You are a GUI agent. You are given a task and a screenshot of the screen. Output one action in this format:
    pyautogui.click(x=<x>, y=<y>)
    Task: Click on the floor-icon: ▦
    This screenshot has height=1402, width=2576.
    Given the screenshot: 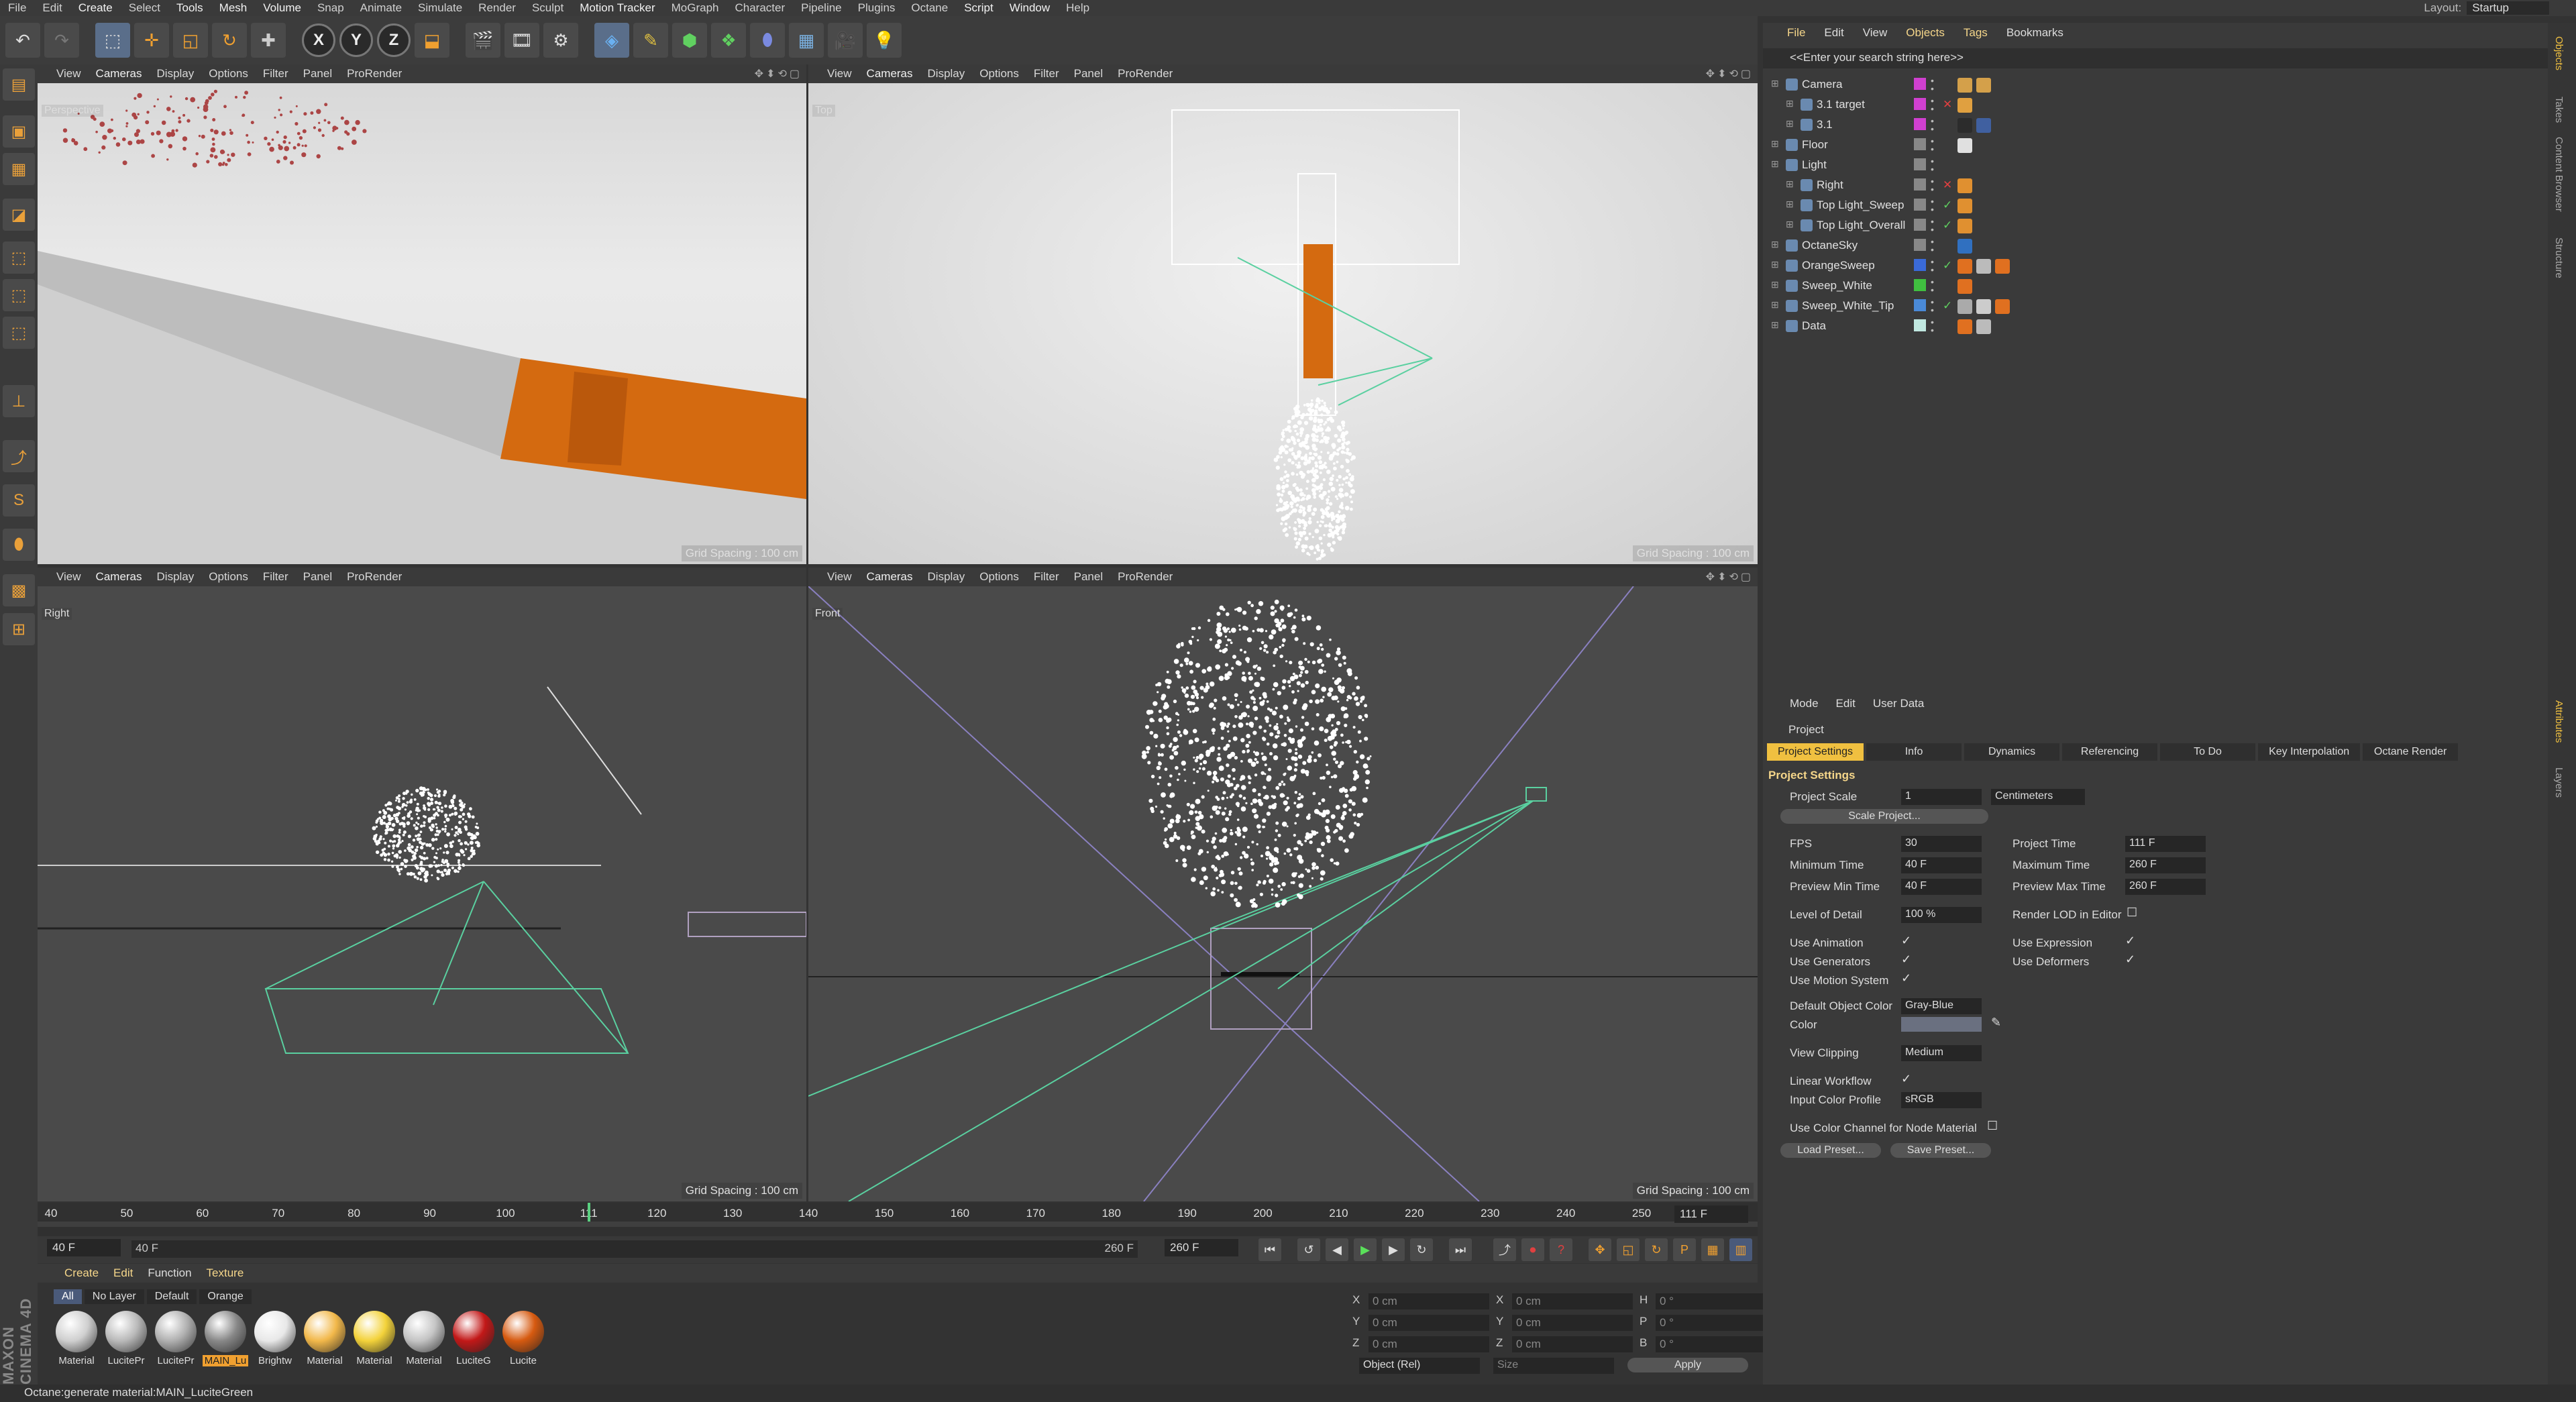 What is the action you would take?
    pyautogui.click(x=806, y=40)
    